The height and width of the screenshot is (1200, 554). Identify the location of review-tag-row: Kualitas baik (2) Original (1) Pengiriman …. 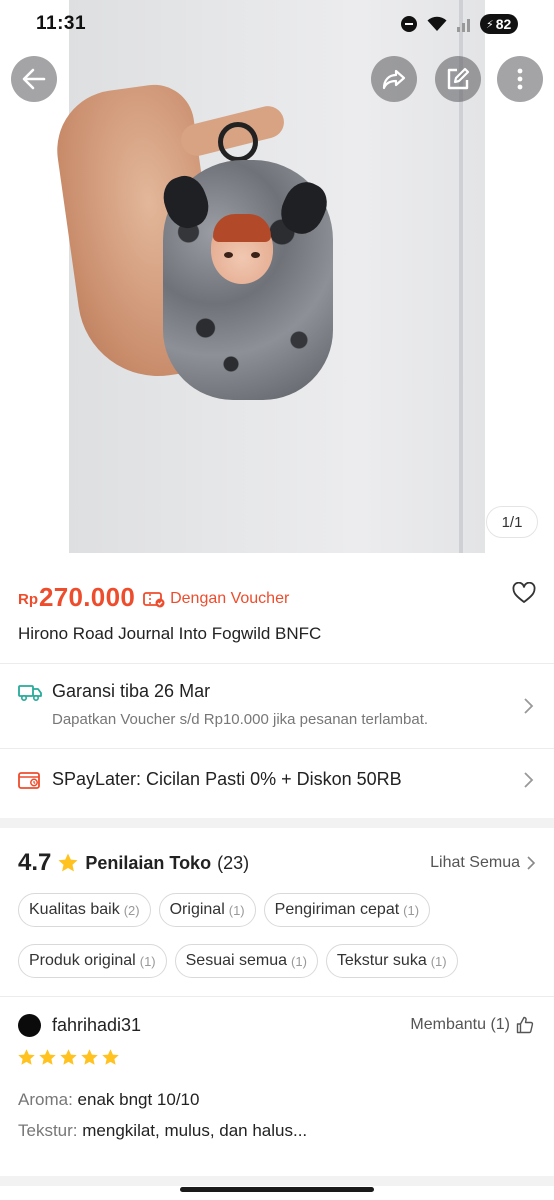
(278, 910).